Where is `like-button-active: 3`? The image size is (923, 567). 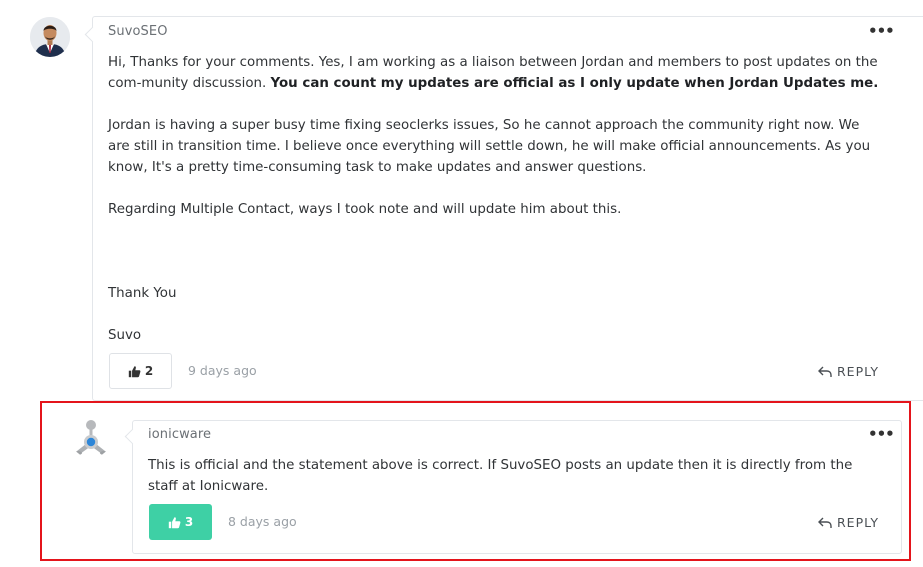
like-button-active: 3 is located at coordinates (180, 522).